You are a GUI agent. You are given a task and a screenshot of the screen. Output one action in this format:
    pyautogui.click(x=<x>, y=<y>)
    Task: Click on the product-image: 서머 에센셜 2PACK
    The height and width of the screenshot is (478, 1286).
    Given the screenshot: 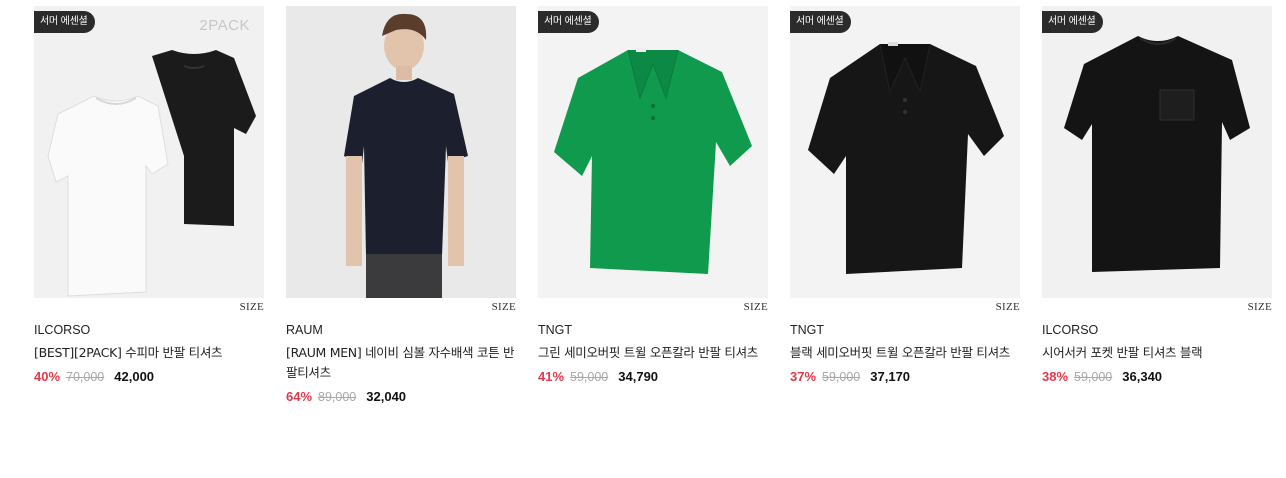 What is the action you would take?
    pyautogui.click(x=149, y=152)
    